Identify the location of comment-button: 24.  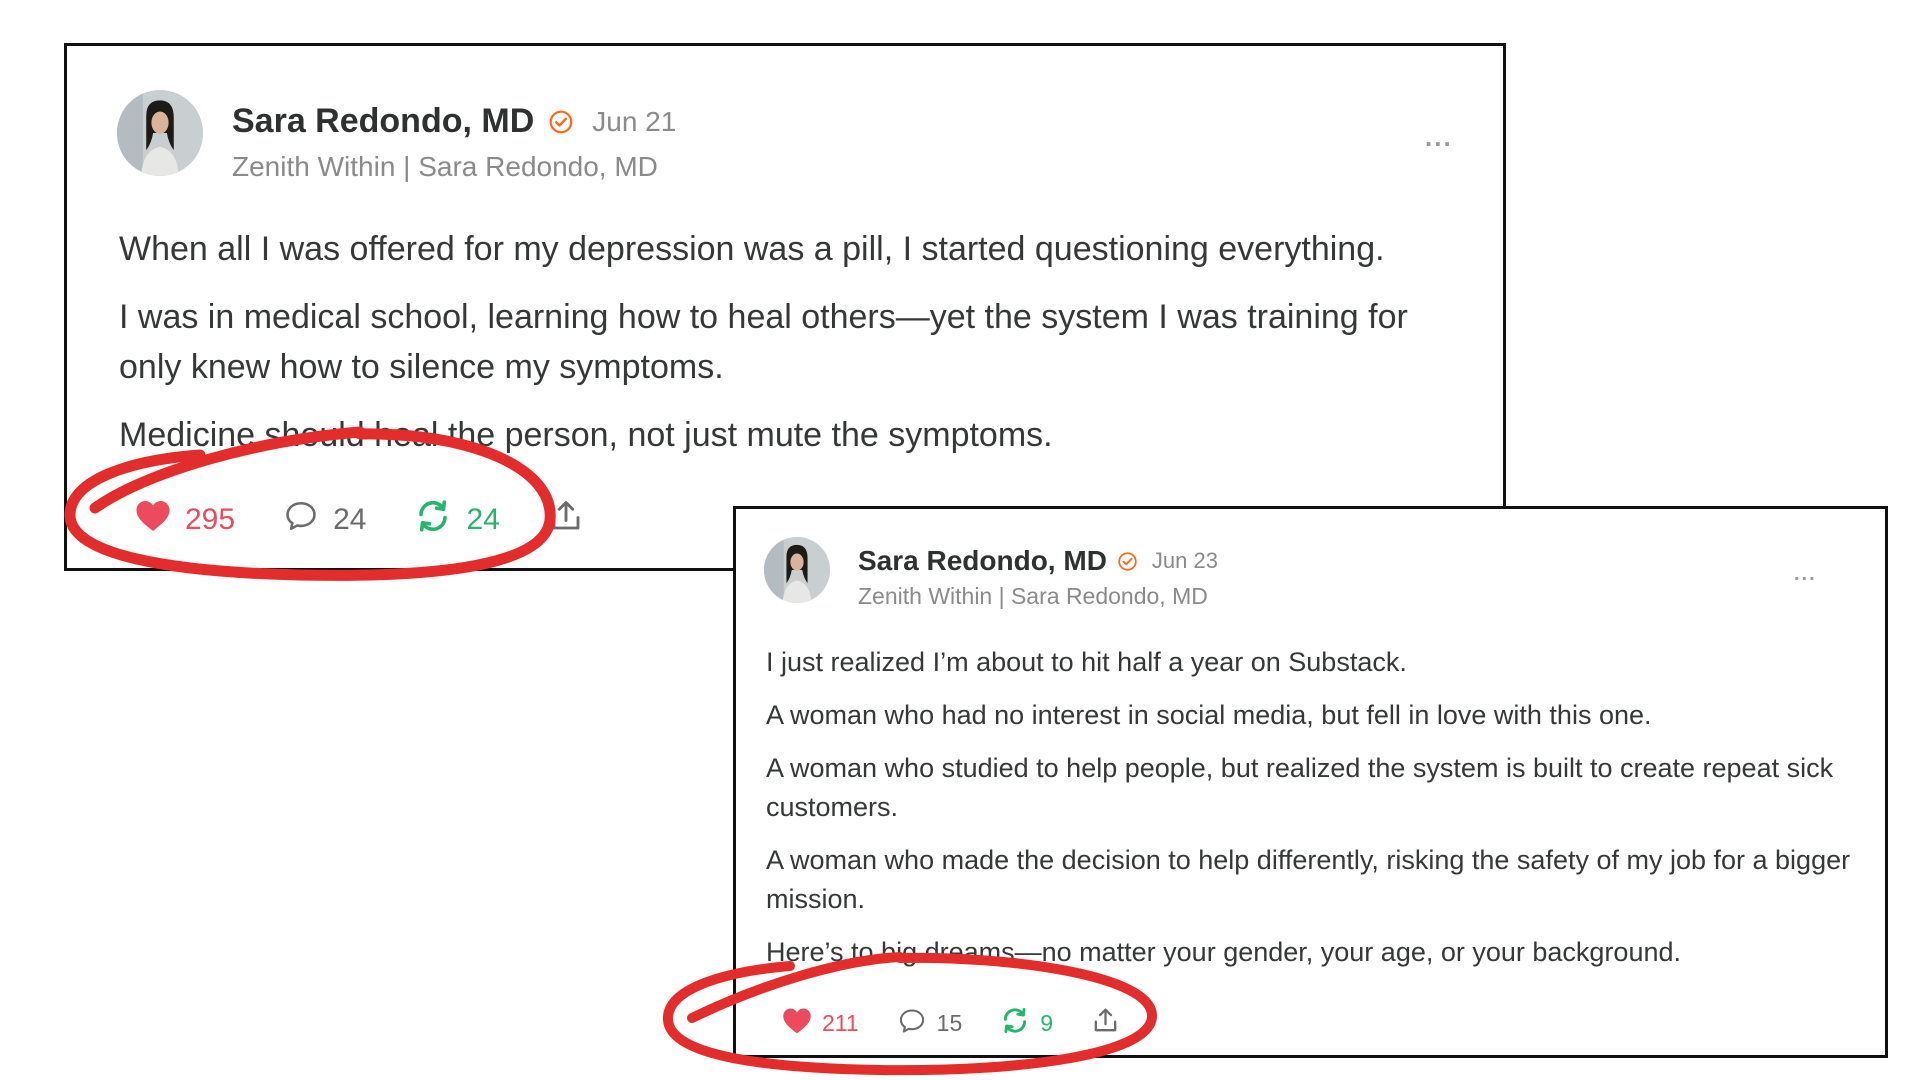
(324, 520).